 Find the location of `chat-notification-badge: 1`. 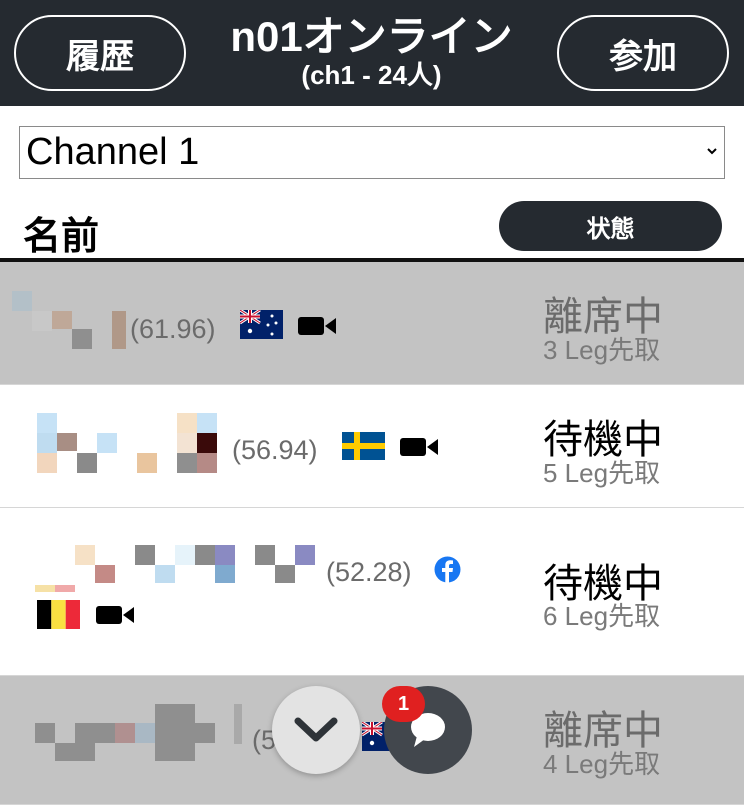

chat-notification-badge: 1 is located at coordinates (403, 704).